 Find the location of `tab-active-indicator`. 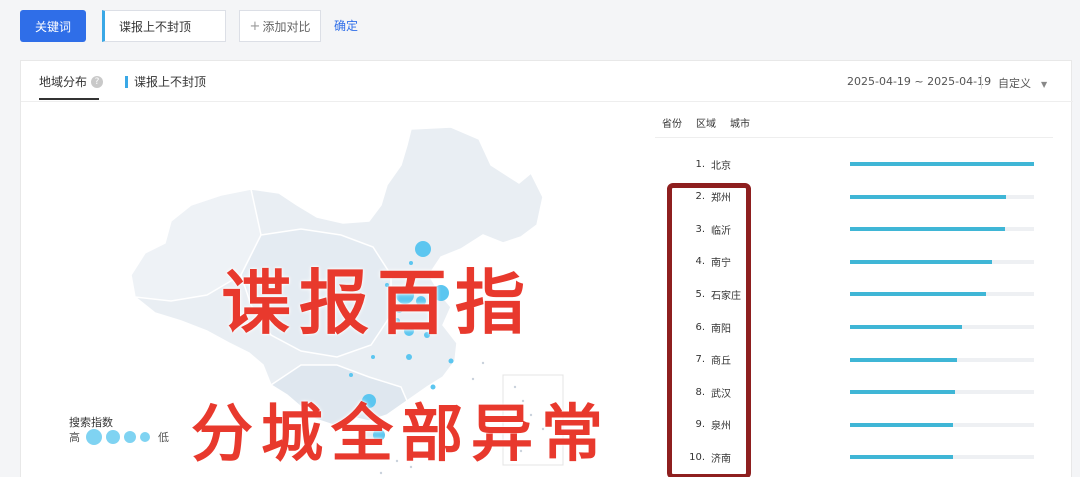

tab-active-indicator is located at coordinates (69, 99).